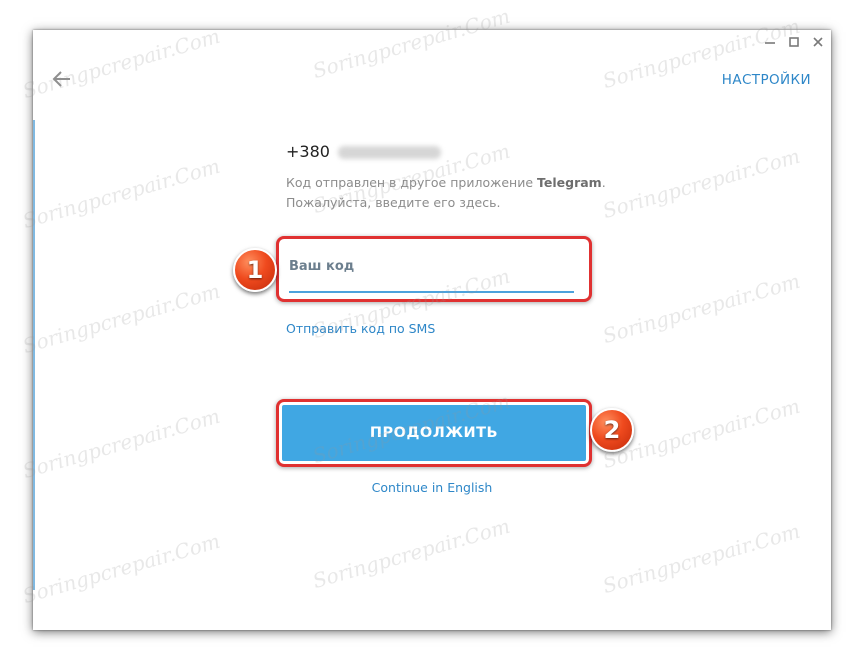  What do you see at coordinates (786, 41) in the screenshot?
I see `window-titlebar` at bounding box center [786, 41].